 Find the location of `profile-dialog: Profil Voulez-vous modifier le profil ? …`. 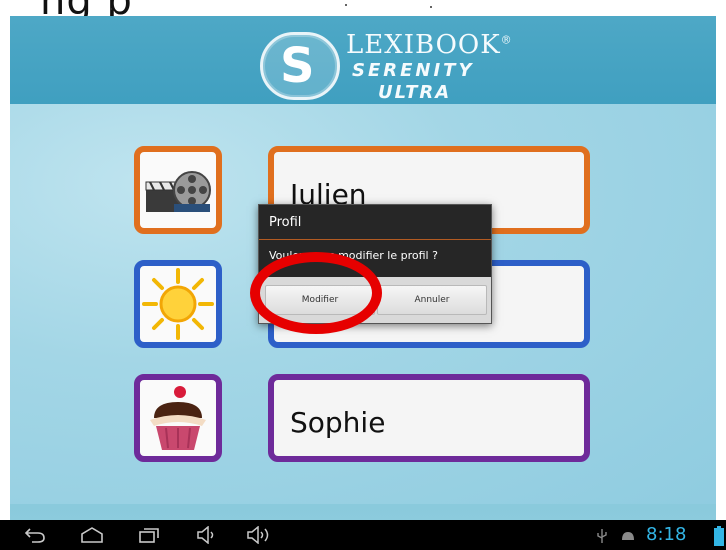

profile-dialog: Profil Voulez-vous modifier le profil ? … is located at coordinates (375, 264).